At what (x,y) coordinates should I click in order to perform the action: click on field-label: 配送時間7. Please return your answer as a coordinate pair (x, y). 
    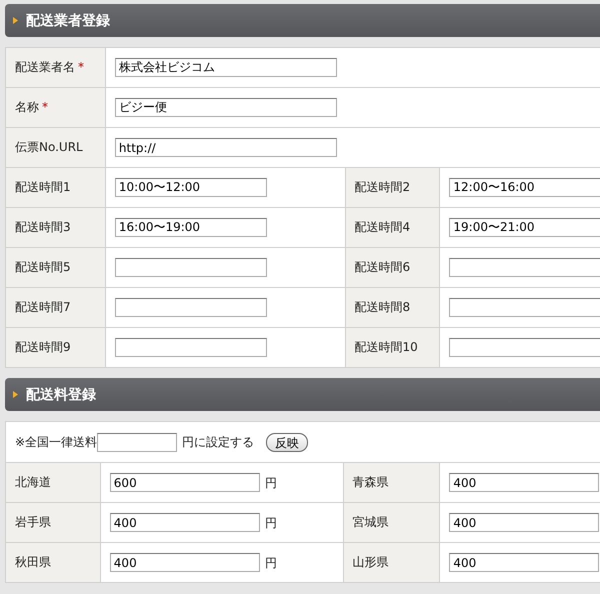
    Looking at the image, I should click on (56, 308).